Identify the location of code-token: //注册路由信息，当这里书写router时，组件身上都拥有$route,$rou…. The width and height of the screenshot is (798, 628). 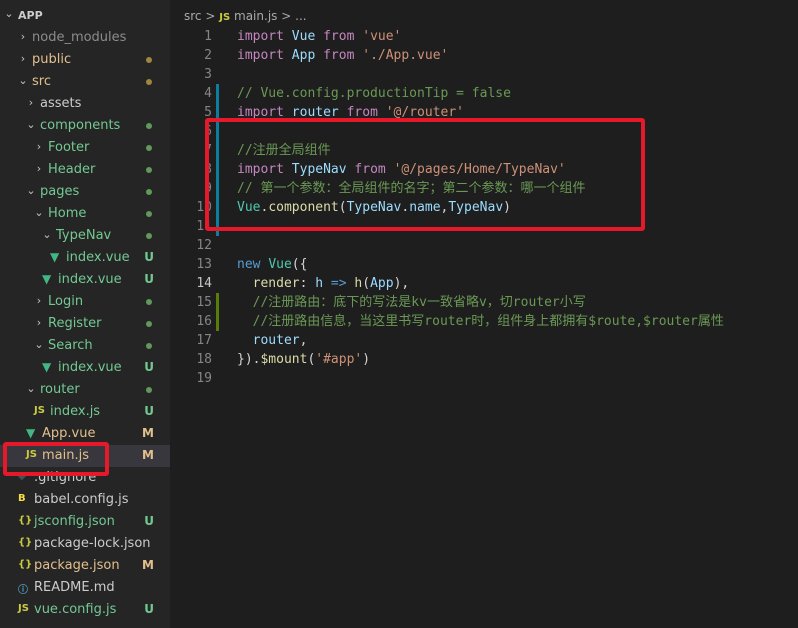
(480, 321).